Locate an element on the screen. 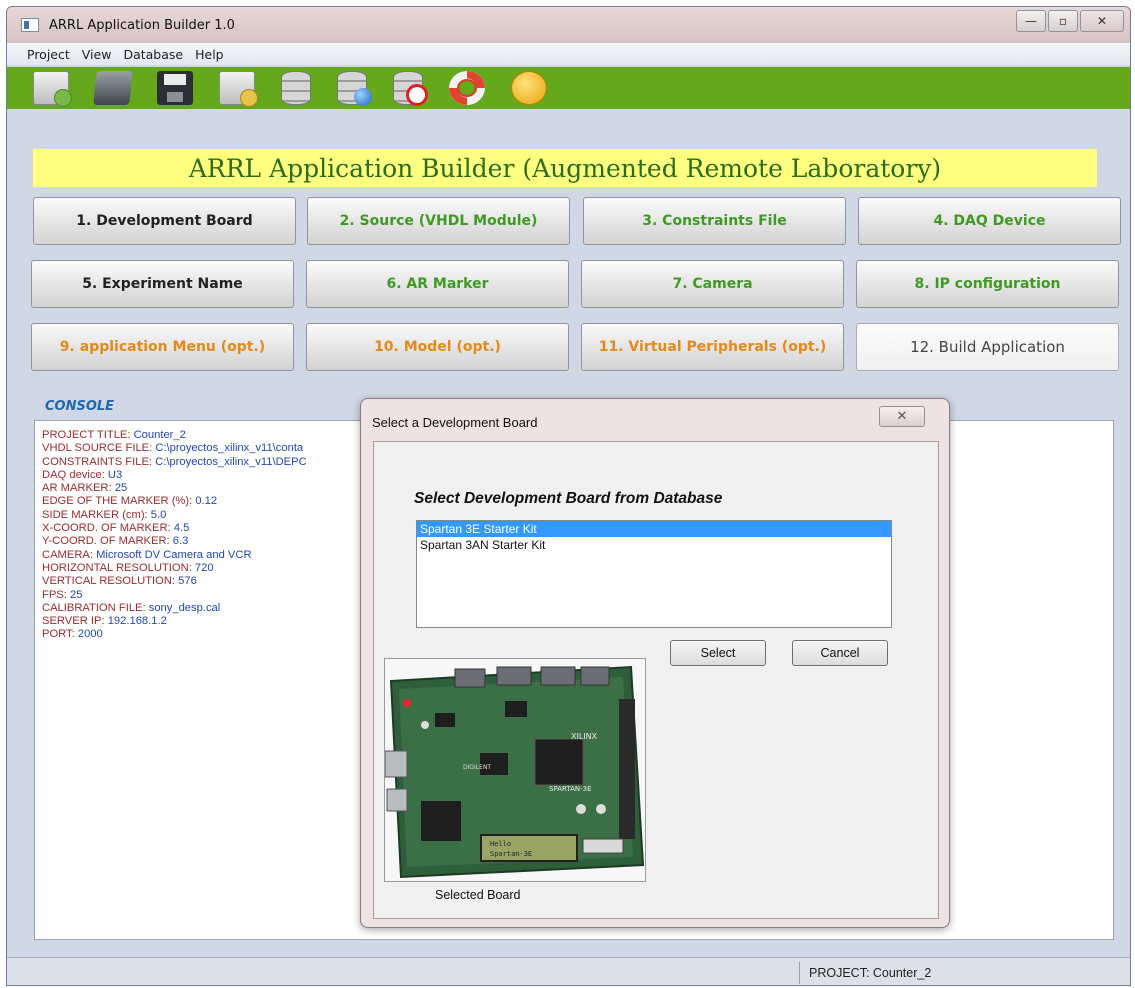 The width and height of the screenshot is (1135, 988). console-line: PORT: 2000 is located at coordinates (72, 634).